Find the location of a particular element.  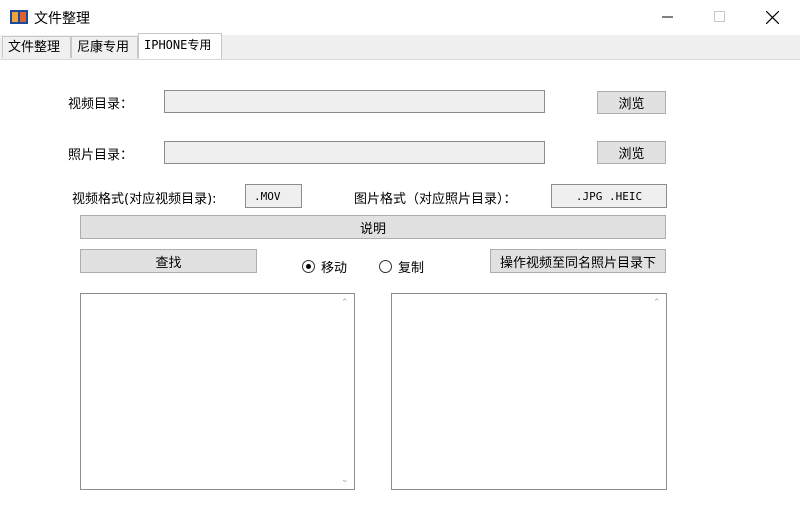

video-dir-input is located at coordinates (354, 101).